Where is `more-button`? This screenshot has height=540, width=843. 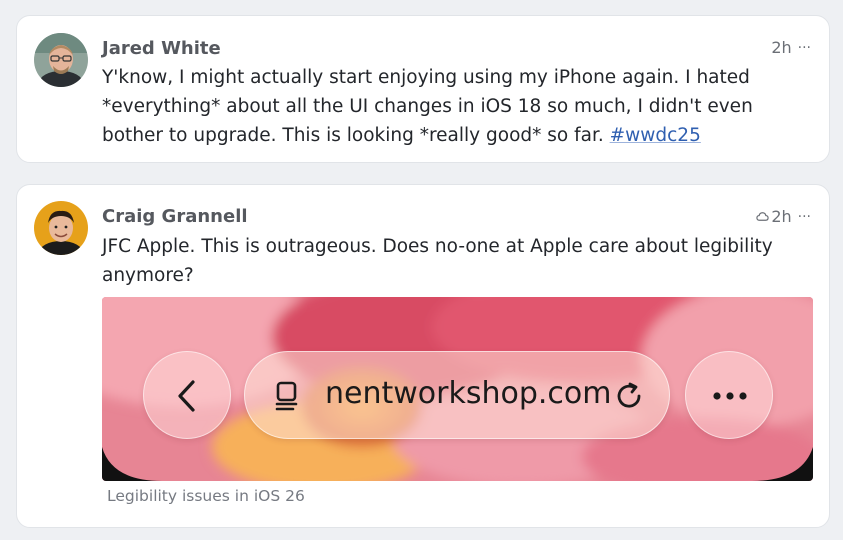 more-button is located at coordinates (729, 395).